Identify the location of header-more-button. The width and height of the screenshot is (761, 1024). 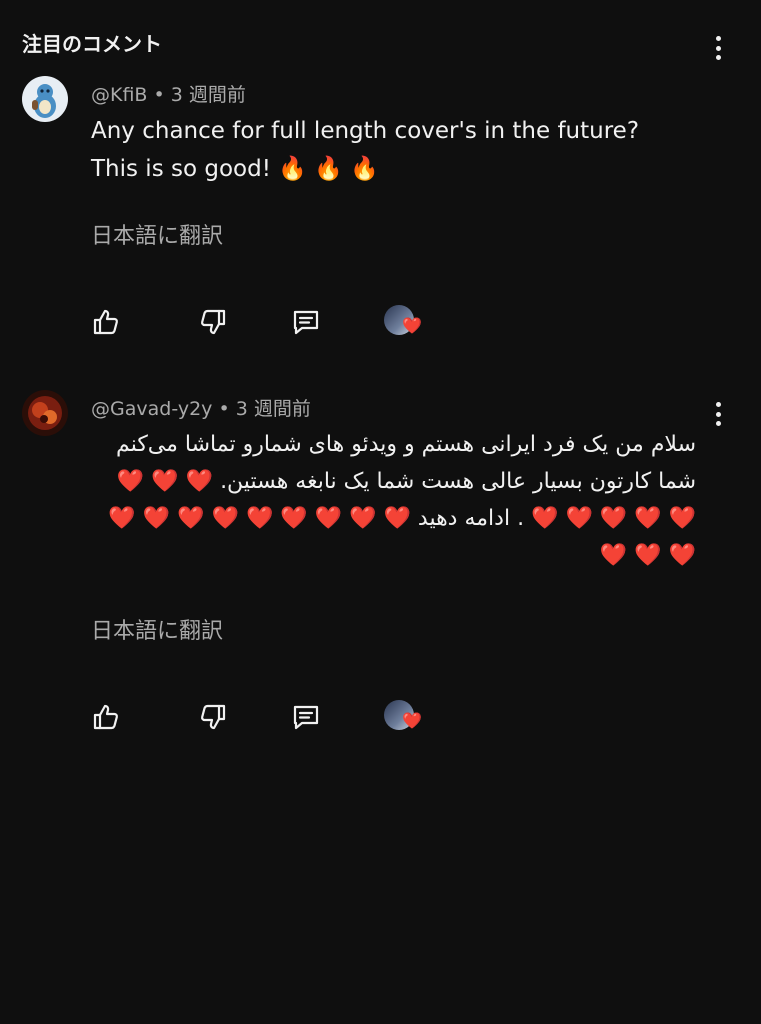
(718, 49).